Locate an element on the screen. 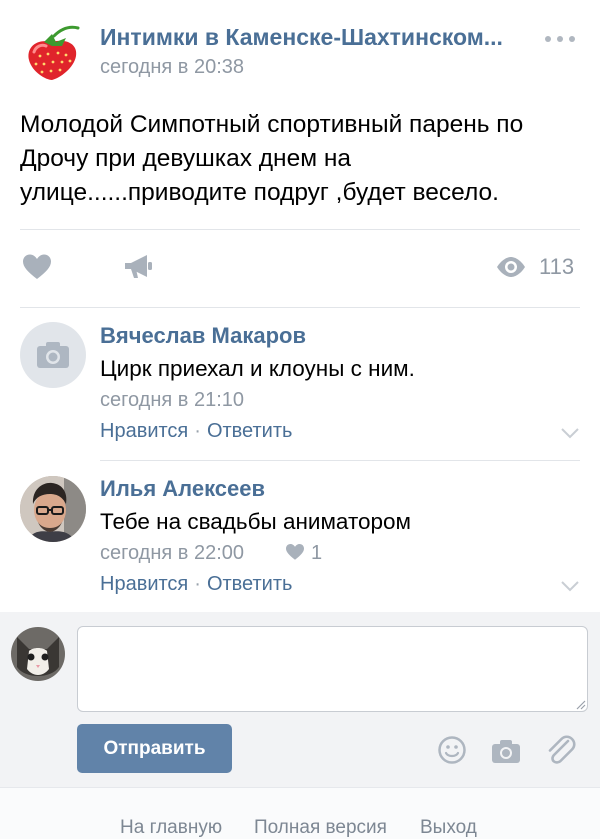 This screenshot has height=839, width=600. camera-icon is located at coordinates (506, 750).